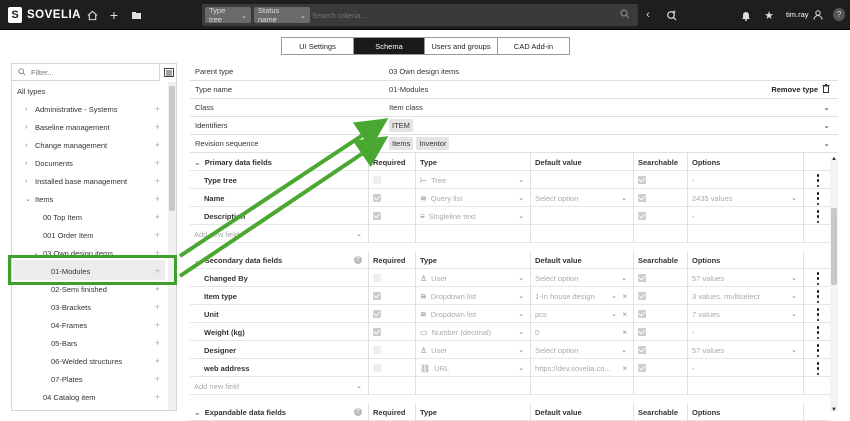 The height and width of the screenshot is (421, 850). What do you see at coordinates (473, 180) in the screenshot?
I see `type-cell: ⊢ Tree ⌄` at bounding box center [473, 180].